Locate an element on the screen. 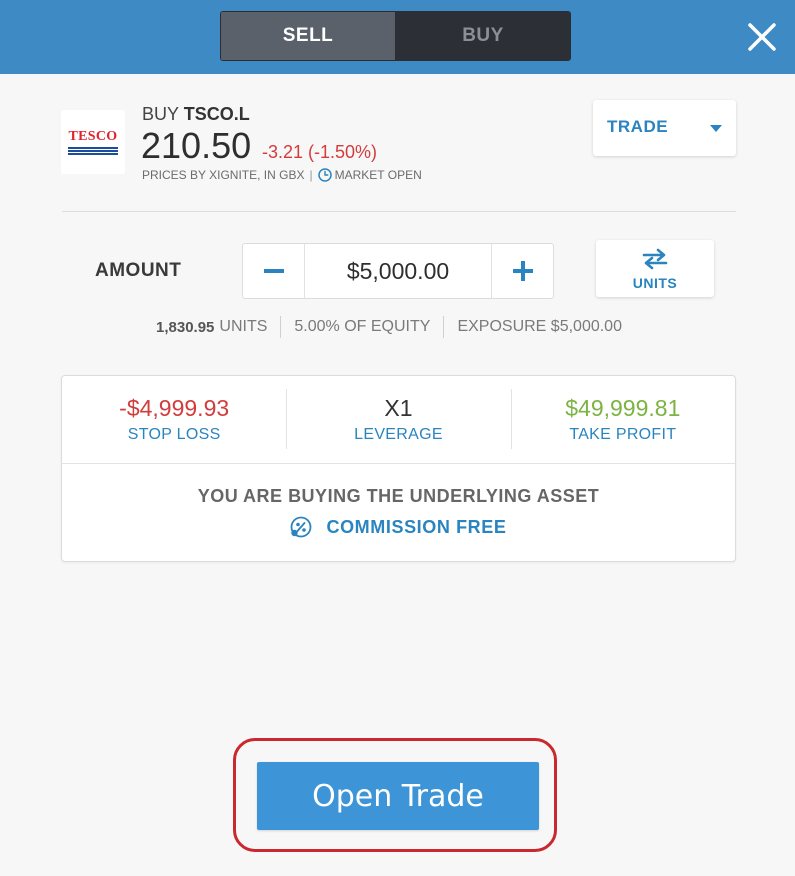 Image resolution: width=795 pixels, height=876 pixels. stop-loss-value: -$4,999.93 is located at coordinates (174, 408).